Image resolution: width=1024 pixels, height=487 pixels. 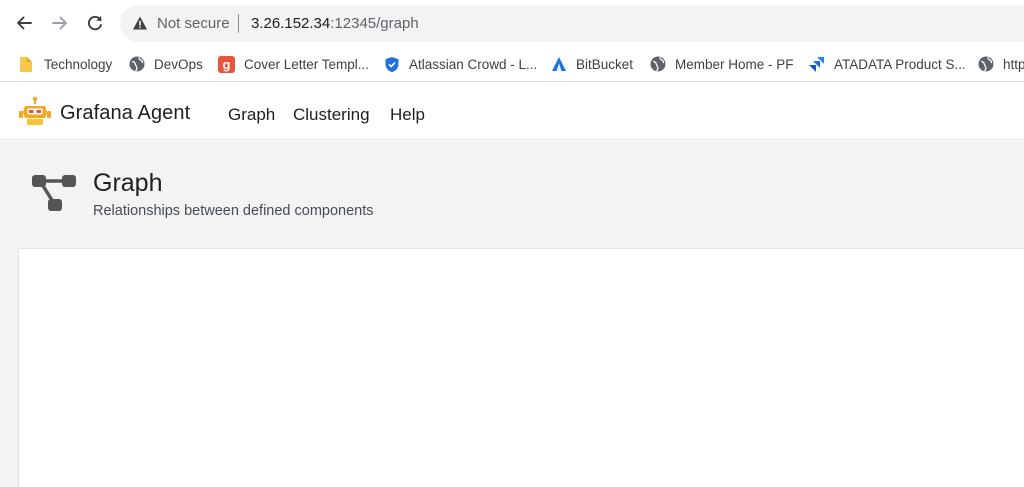 I want to click on url-text: 3.26.152.34:12345/graph, so click(x=335, y=23).